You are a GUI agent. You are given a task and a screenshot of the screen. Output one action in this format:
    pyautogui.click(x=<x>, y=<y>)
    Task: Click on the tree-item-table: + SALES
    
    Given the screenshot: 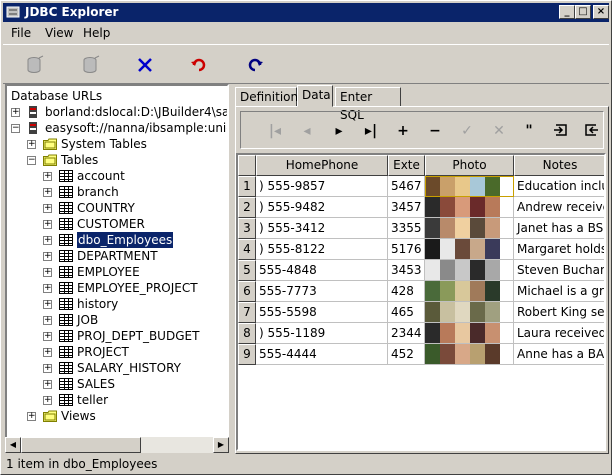 What is the action you would take?
    pyautogui.click(x=117, y=384)
    